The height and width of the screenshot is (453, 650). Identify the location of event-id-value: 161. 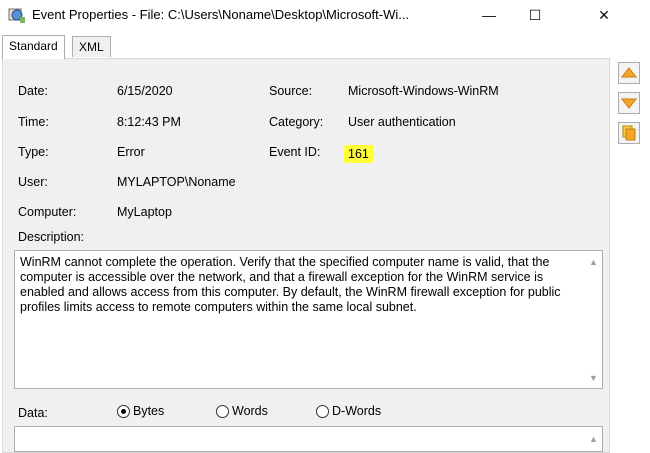
(358, 154).